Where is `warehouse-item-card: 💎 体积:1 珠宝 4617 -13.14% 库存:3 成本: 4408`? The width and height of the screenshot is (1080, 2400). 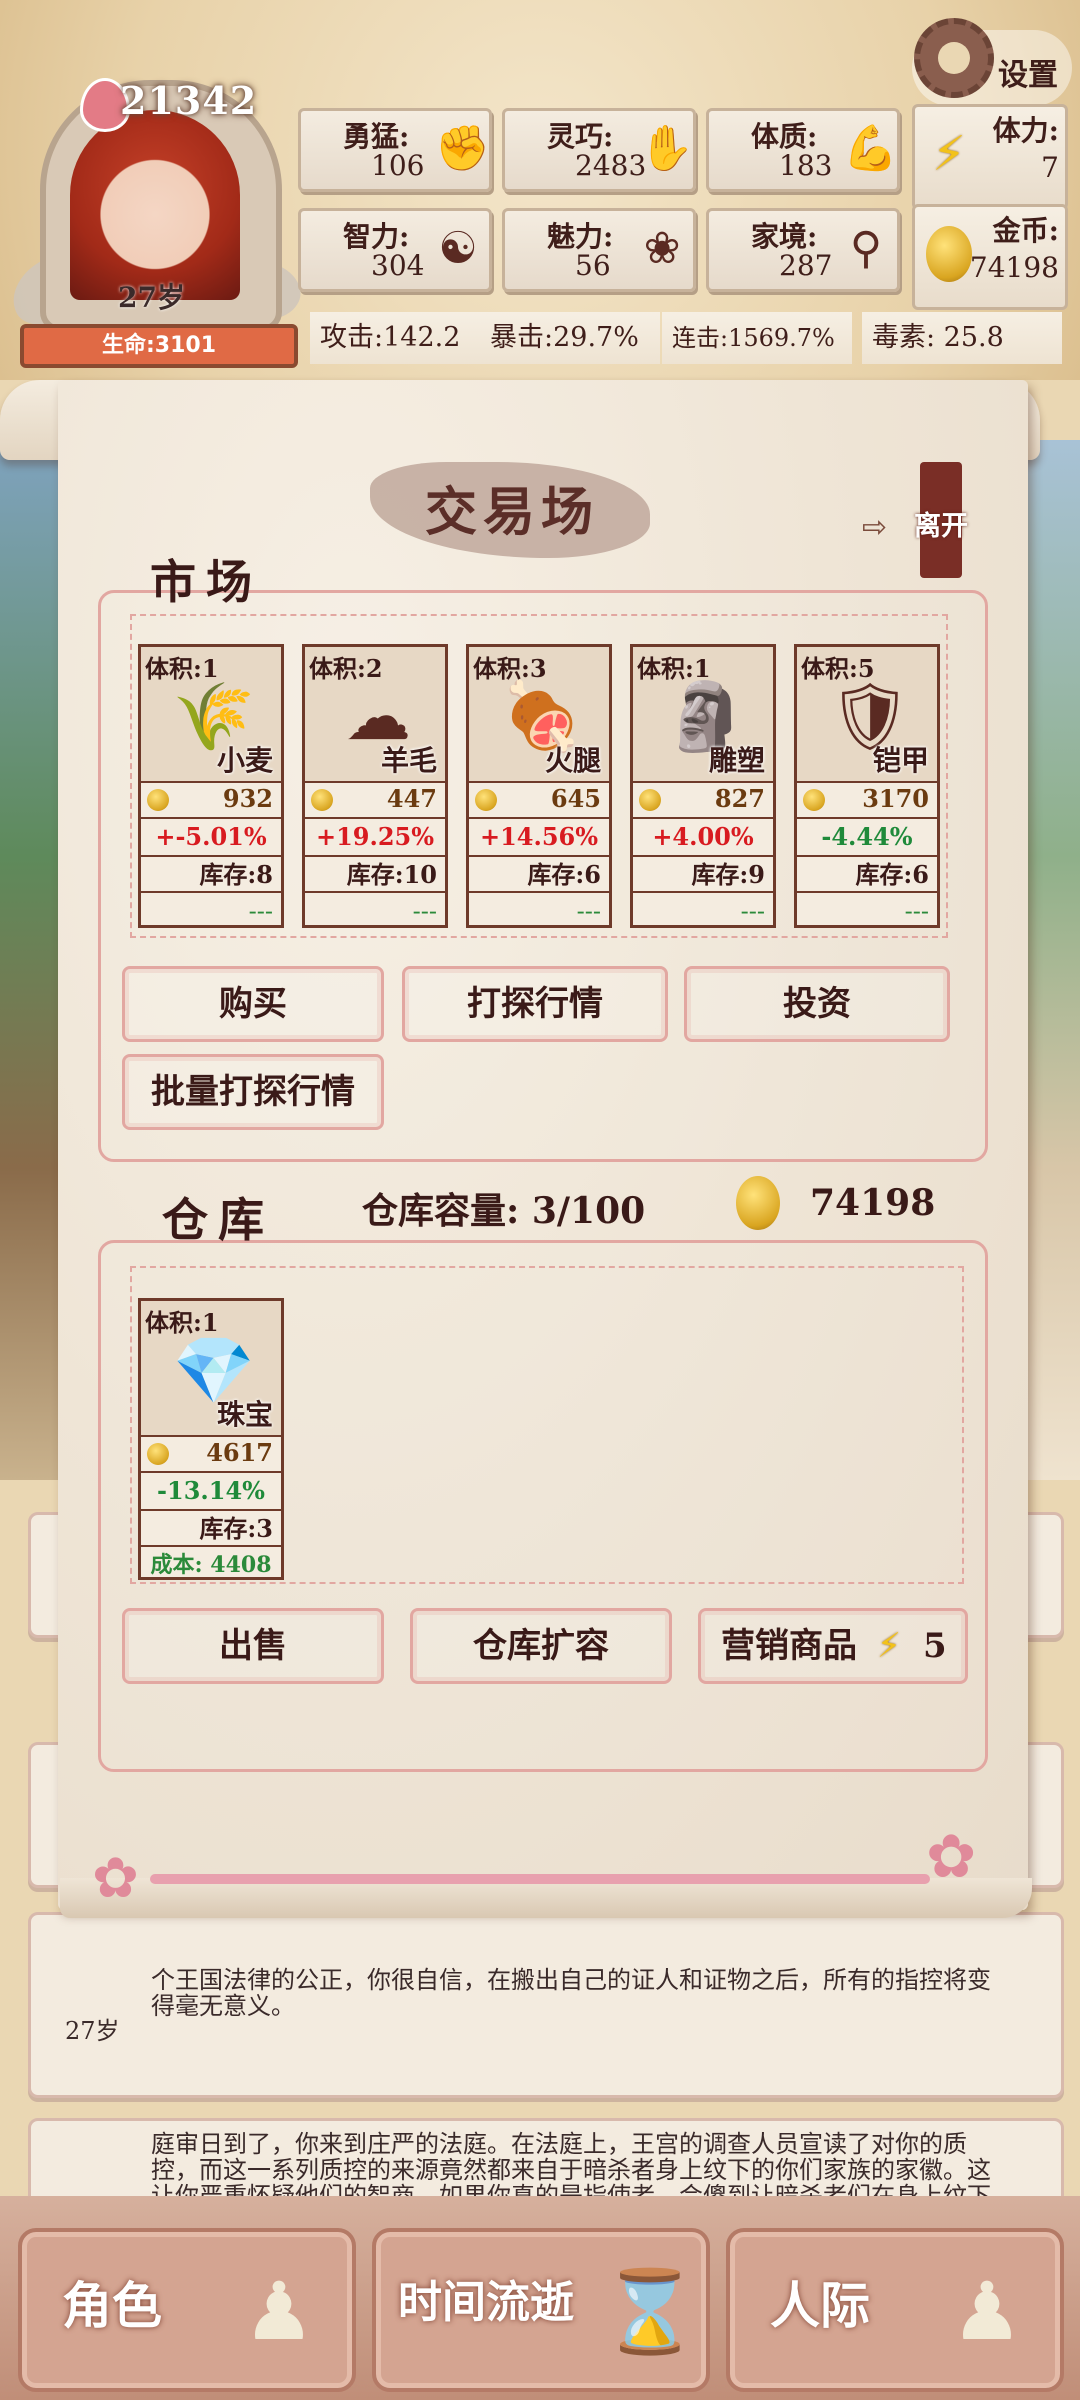
warehouse-item-card: 💎 体积:1 珠宝 4617 -13.14% 库存:3 成本: 4408 is located at coordinates (211, 1439).